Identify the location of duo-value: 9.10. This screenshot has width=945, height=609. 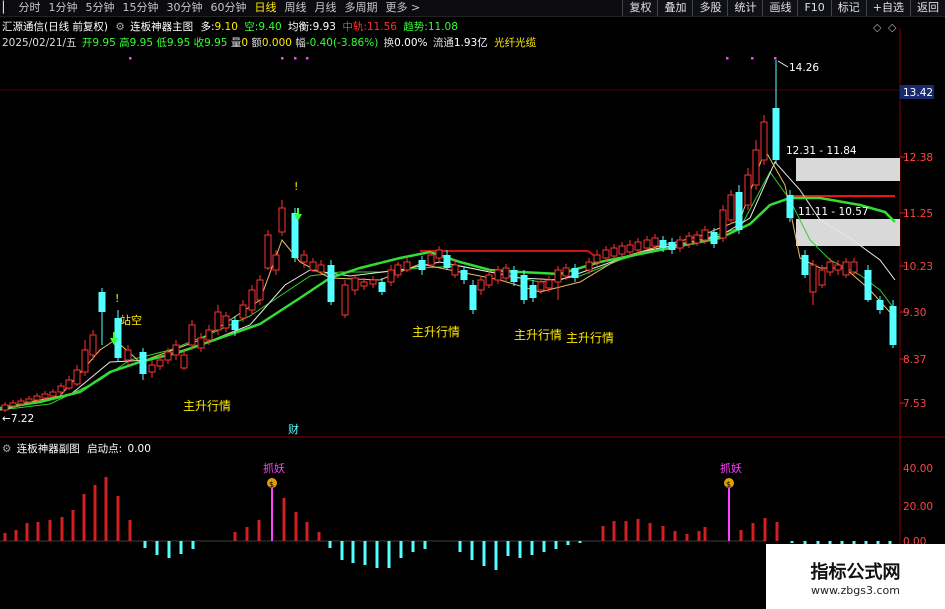
(226, 27).